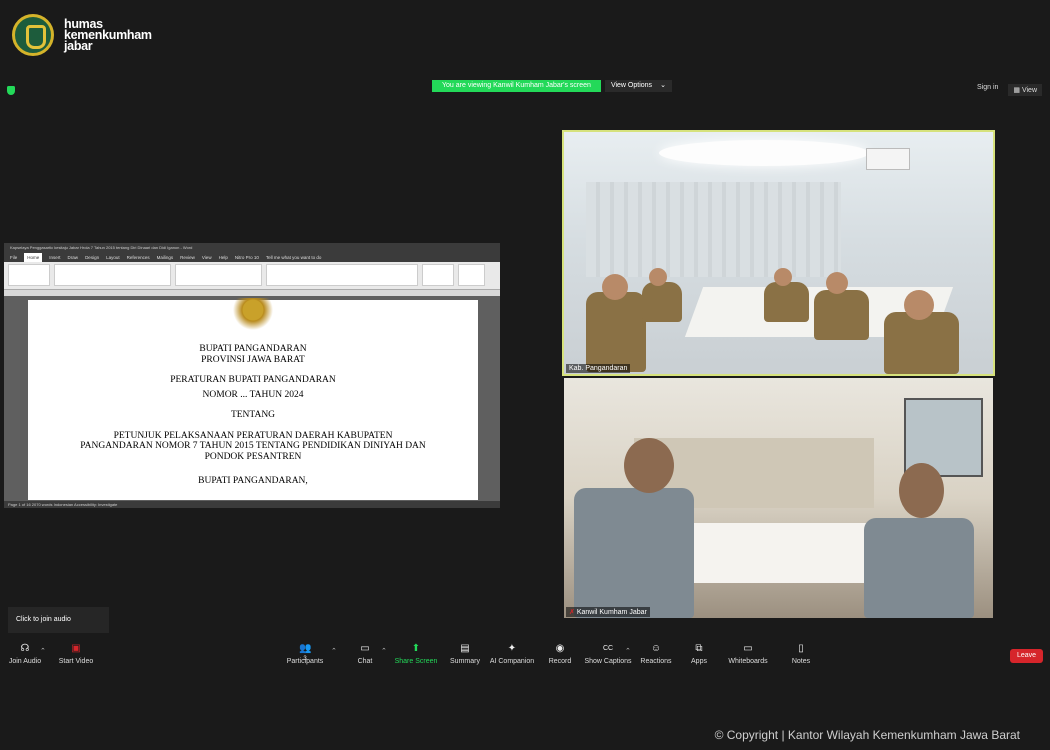 Image resolution: width=1050 pixels, height=750 pixels. Describe the element at coordinates (253, 359) in the screenshot. I see `doc-line: PROVINSI JAWA BARAT` at that location.